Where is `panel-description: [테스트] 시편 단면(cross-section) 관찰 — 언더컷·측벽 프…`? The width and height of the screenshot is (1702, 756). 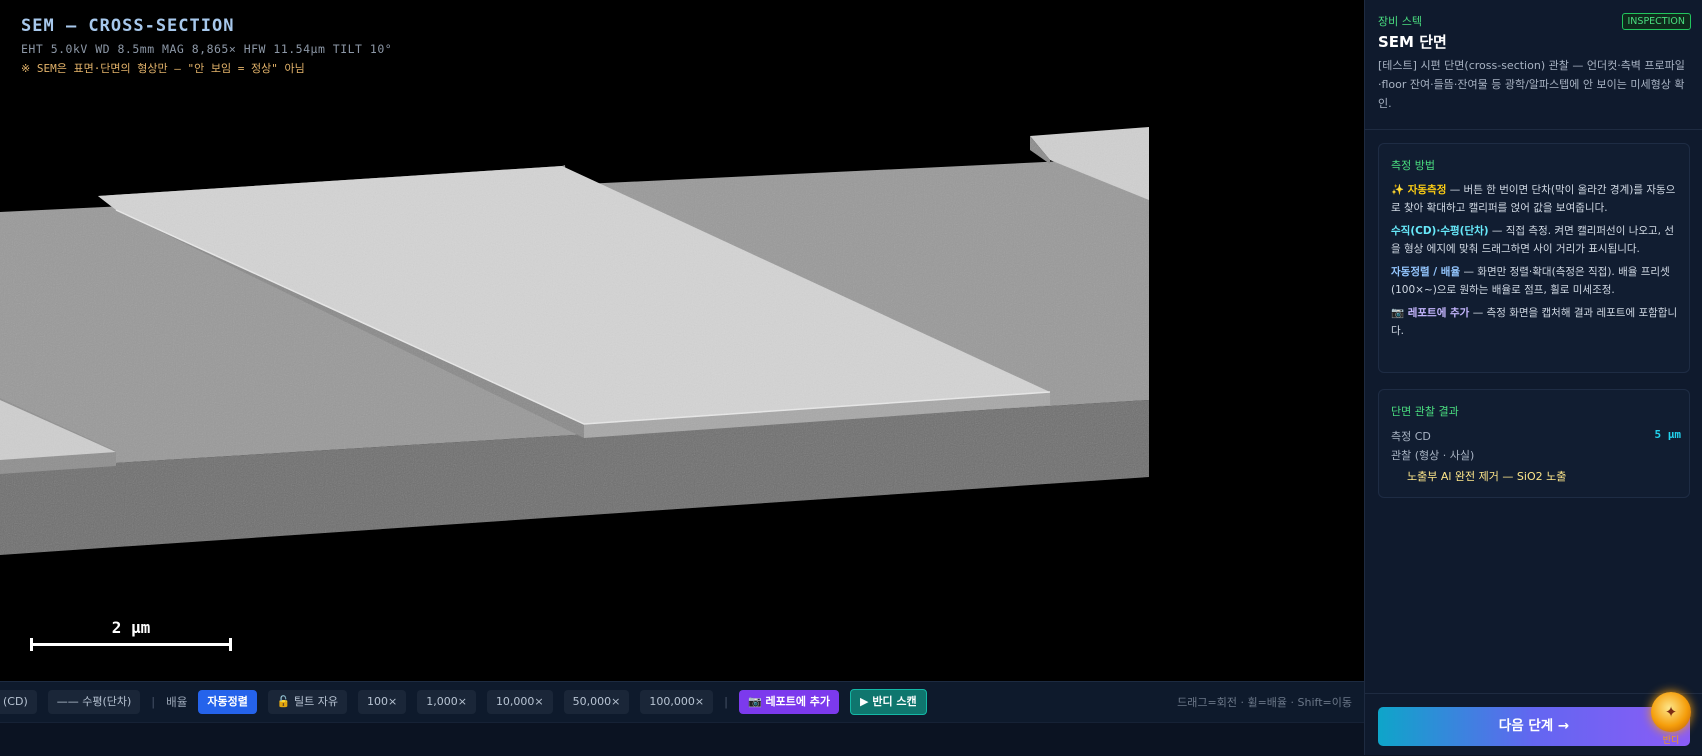
panel-description: [테스트] 시편 단면(cross-section) 관찰 — 언더컷·측벽 프… is located at coordinates (1531, 84).